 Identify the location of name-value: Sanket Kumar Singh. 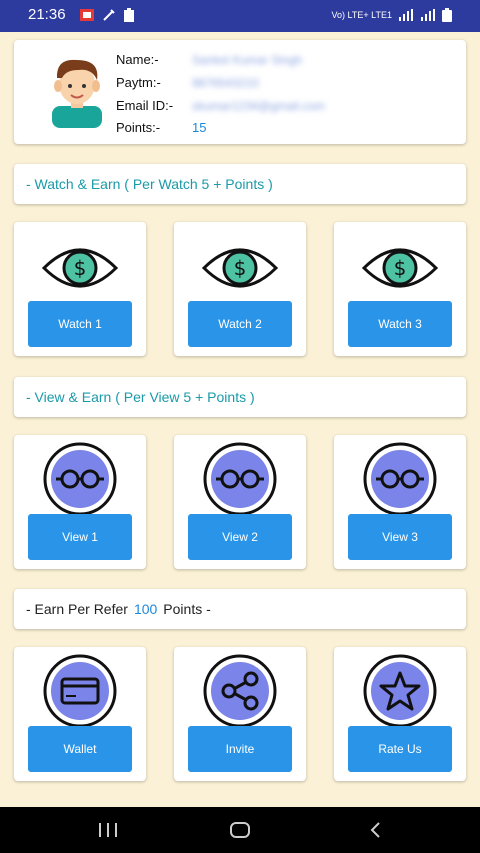
(247, 60).